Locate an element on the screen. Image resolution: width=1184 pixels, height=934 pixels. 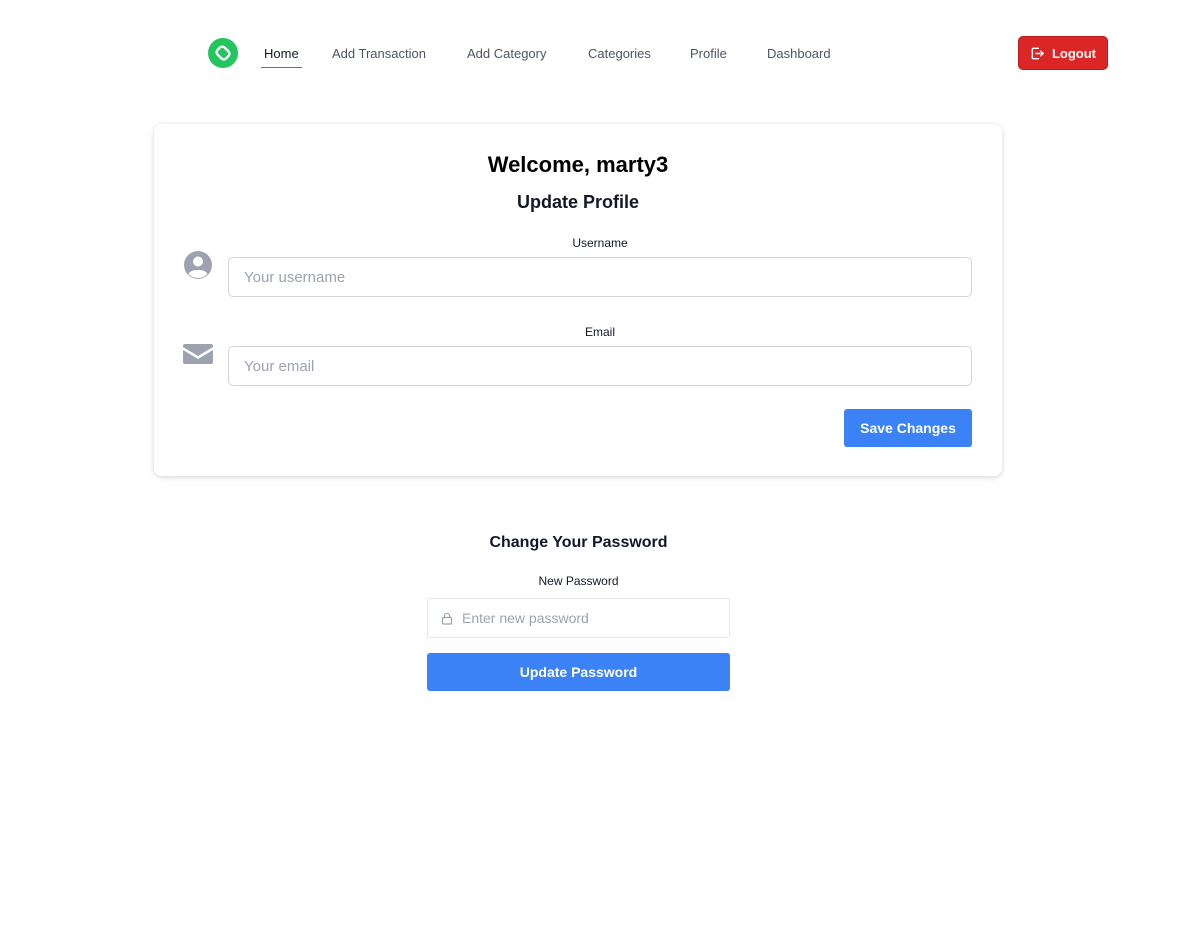
nav-categories-link: Categories is located at coordinates (619, 57).